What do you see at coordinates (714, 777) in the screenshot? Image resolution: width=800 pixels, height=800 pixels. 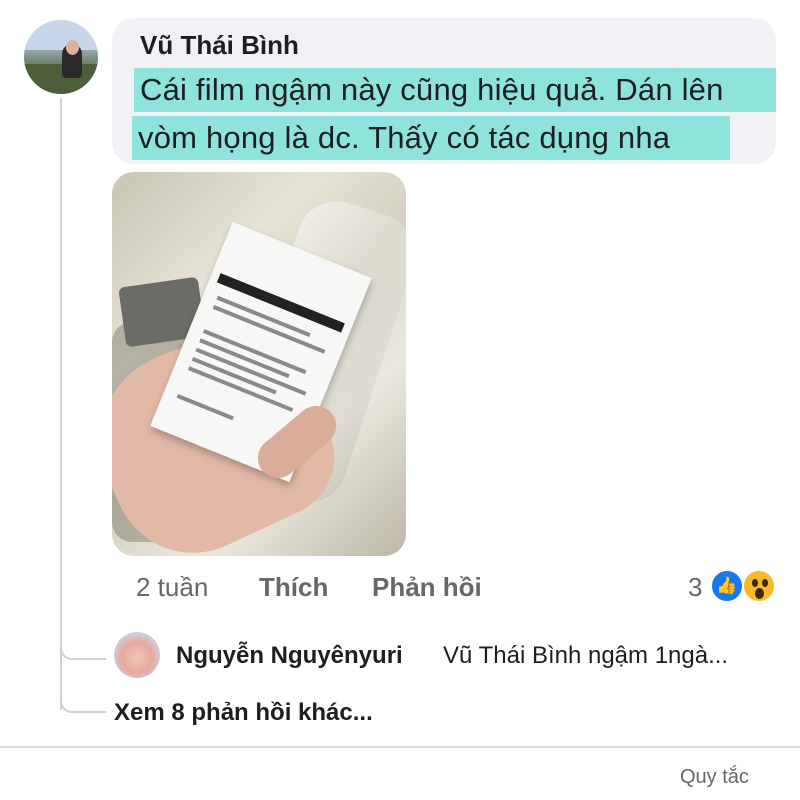 I see `footer-link: Quy tắc` at bounding box center [714, 777].